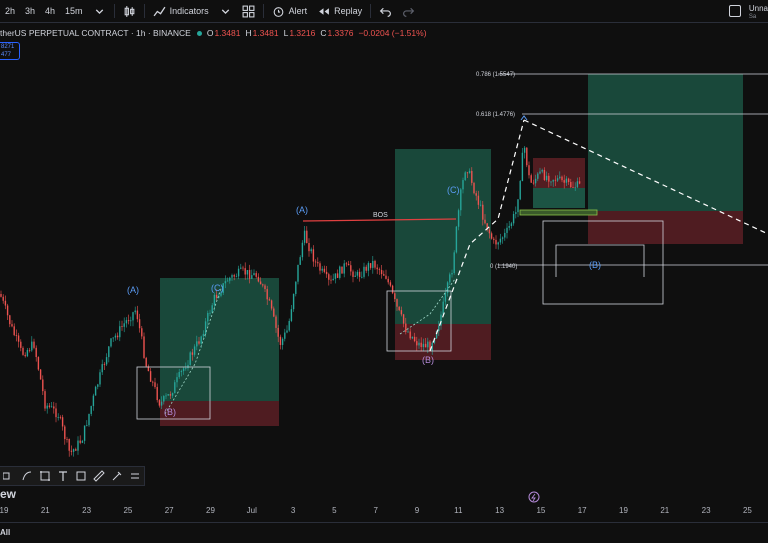  Describe the element at coordinates (219, 413) in the screenshot. I see `long-position-loss-zone` at that location.